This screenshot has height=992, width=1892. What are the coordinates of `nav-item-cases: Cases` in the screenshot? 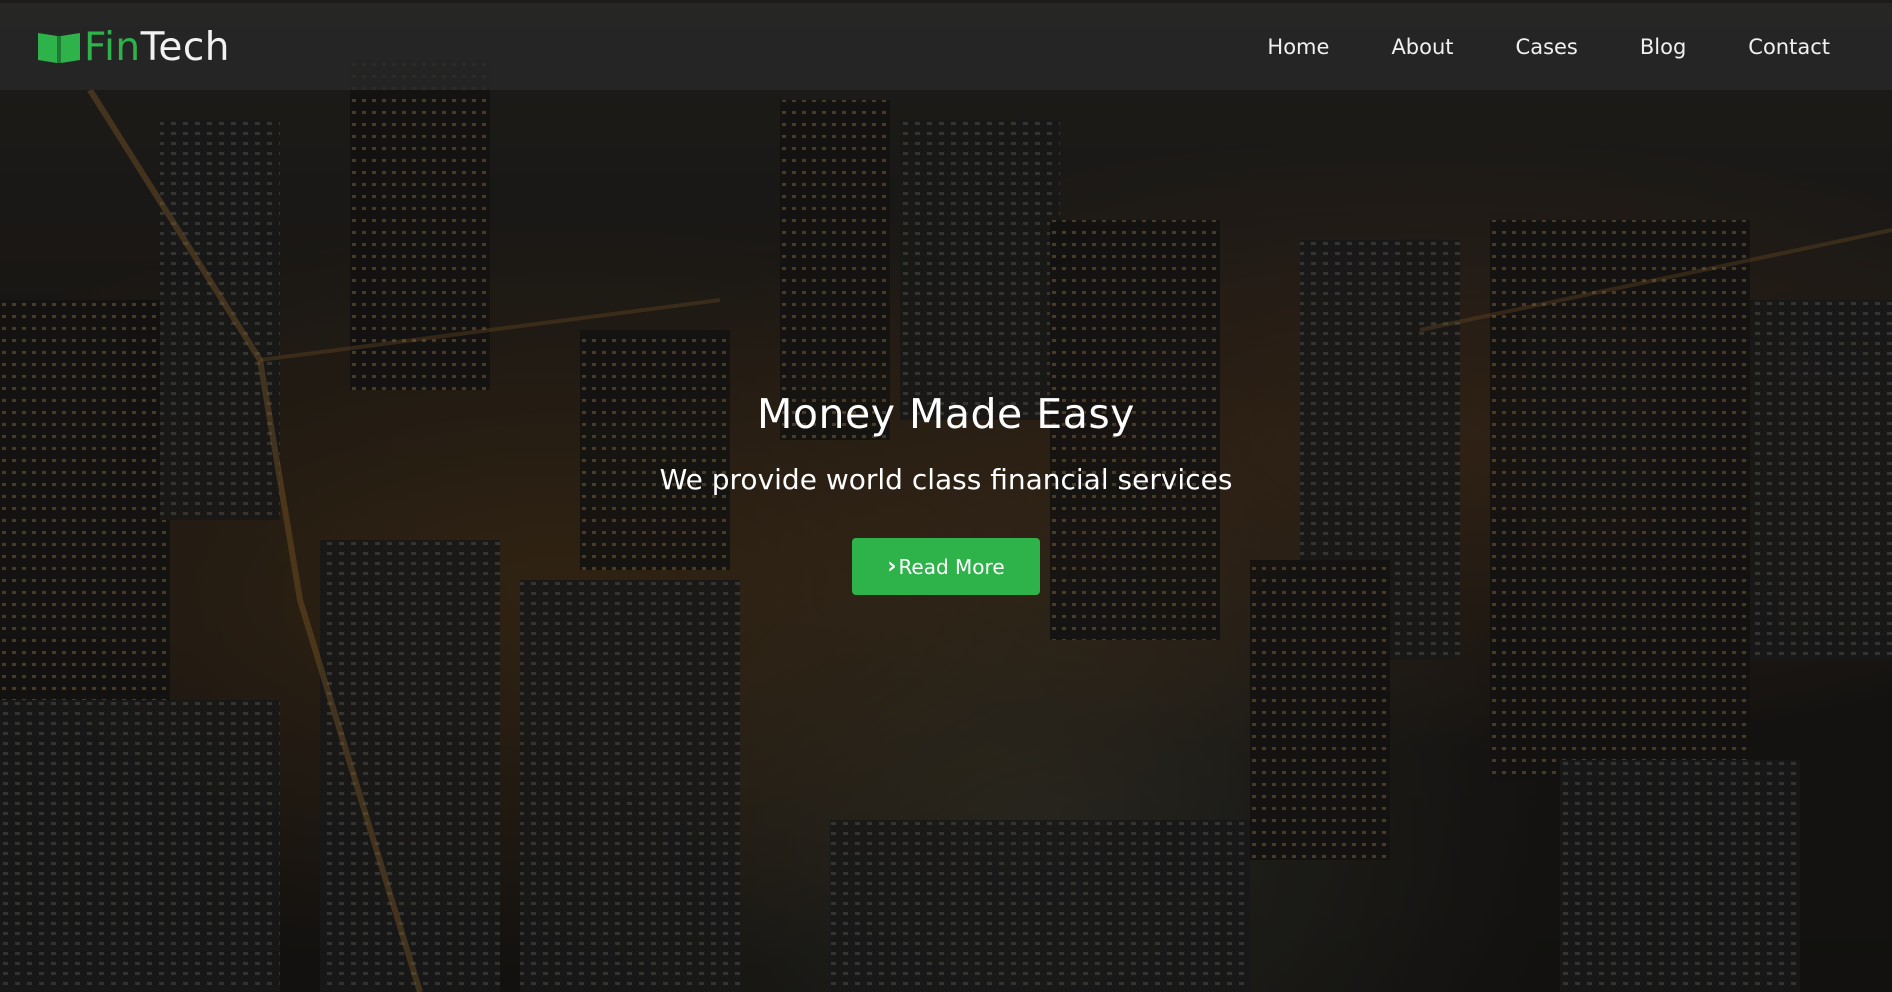 It's located at (1547, 47).